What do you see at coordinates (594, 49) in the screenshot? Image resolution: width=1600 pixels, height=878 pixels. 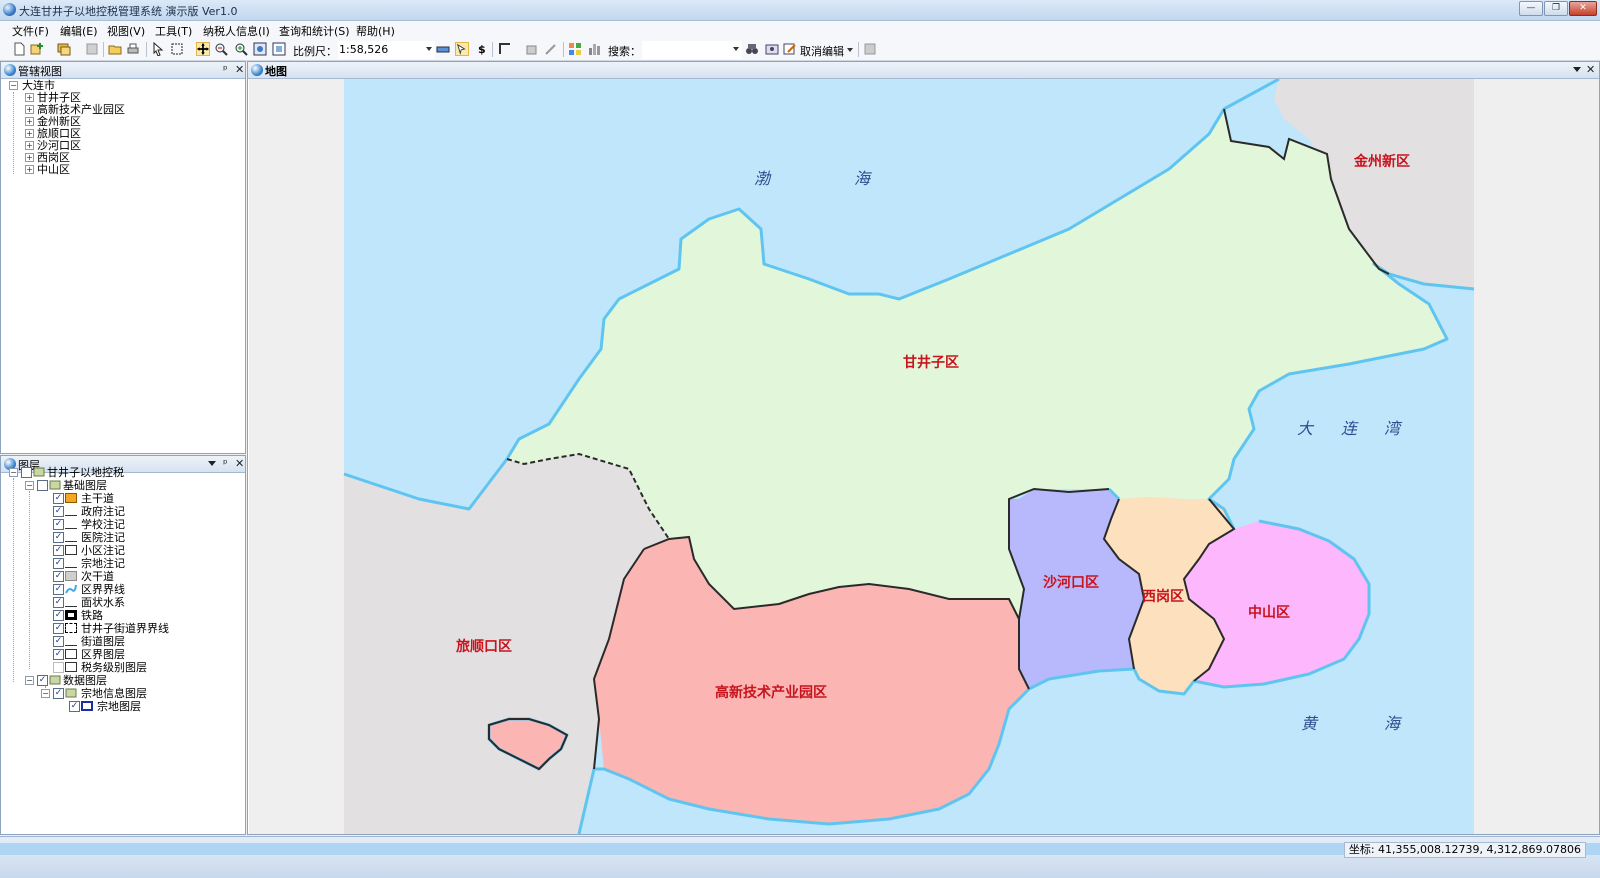 I see `statistics-icon` at bounding box center [594, 49].